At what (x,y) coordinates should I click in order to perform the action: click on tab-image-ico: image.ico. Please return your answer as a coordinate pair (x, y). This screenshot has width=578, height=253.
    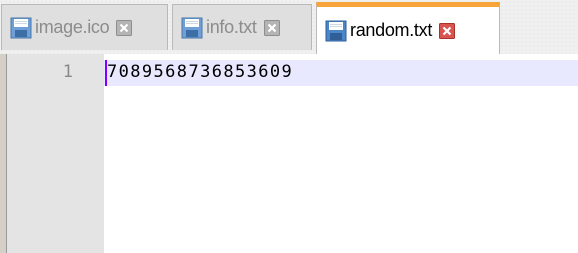
    Looking at the image, I should click on (84, 27).